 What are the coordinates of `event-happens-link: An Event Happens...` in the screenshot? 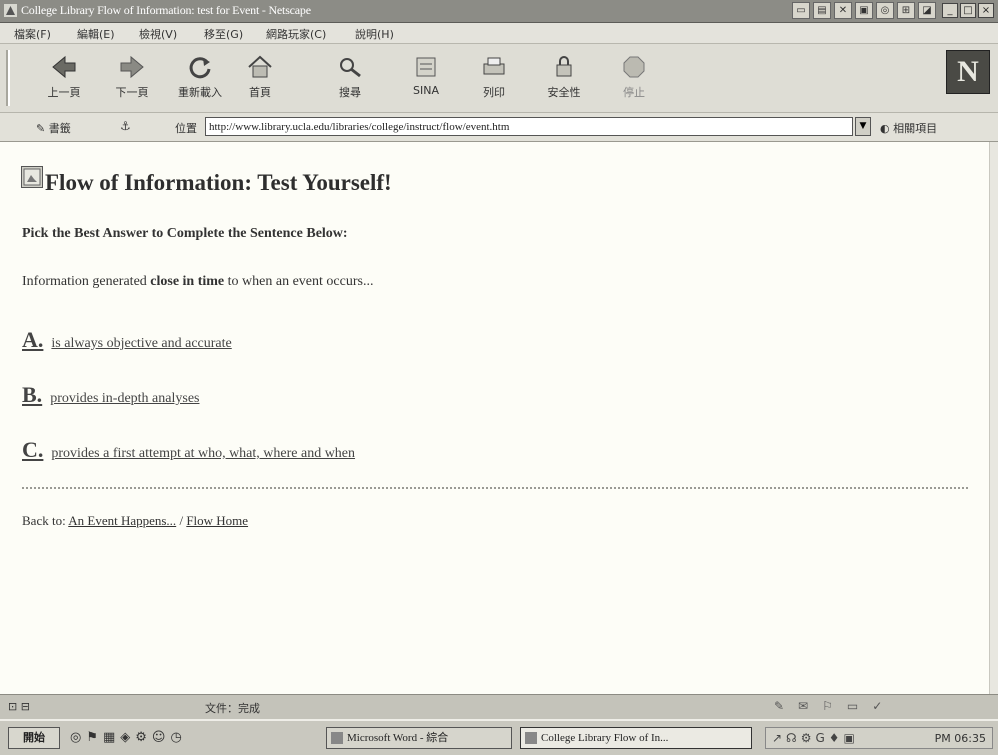 It's located at (122, 520).